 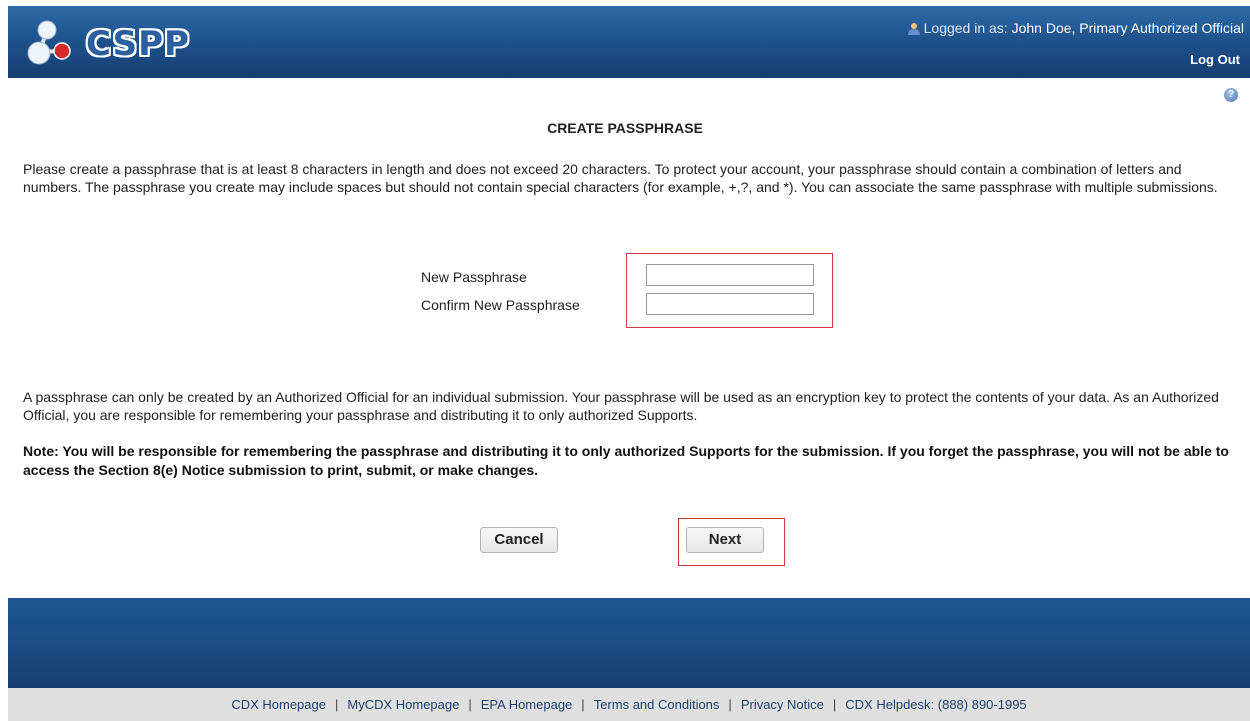 I want to click on cspp-logo: CSPP, so click(x=119, y=43).